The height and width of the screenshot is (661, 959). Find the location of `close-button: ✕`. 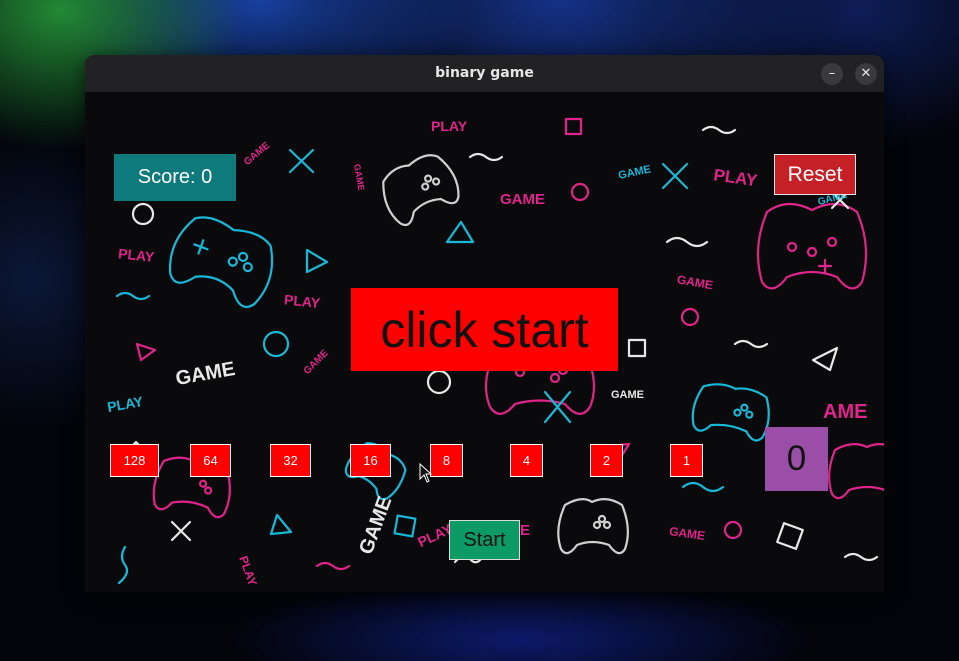

close-button: ✕ is located at coordinates (866, 74).